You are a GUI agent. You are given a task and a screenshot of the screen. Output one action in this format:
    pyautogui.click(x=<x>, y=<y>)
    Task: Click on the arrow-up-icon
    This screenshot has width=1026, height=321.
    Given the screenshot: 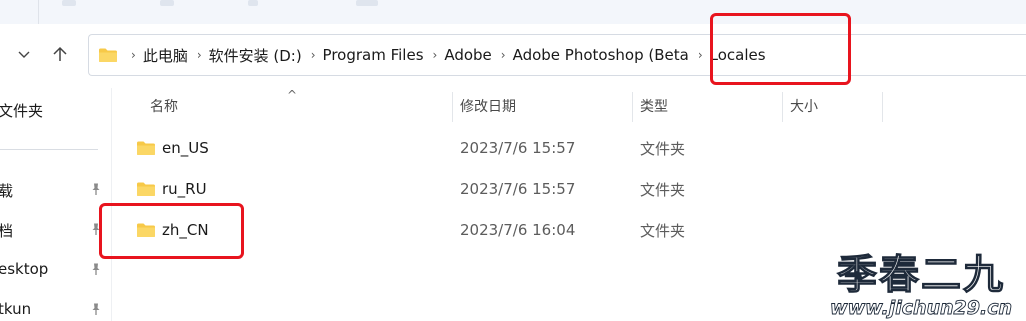 What is the action you would take?
    pyautogui.click(x=60, y=53)
    